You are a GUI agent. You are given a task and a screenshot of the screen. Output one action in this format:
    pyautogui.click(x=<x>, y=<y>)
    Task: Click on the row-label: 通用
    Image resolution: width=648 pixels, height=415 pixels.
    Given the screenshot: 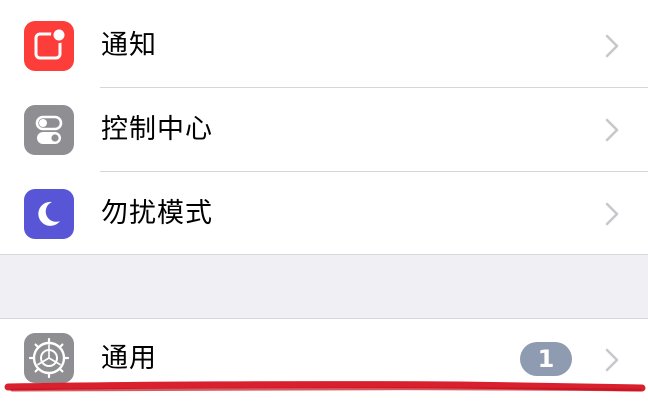 What is the action you would take?
    pyautogui.click(x=129, y=358)
    